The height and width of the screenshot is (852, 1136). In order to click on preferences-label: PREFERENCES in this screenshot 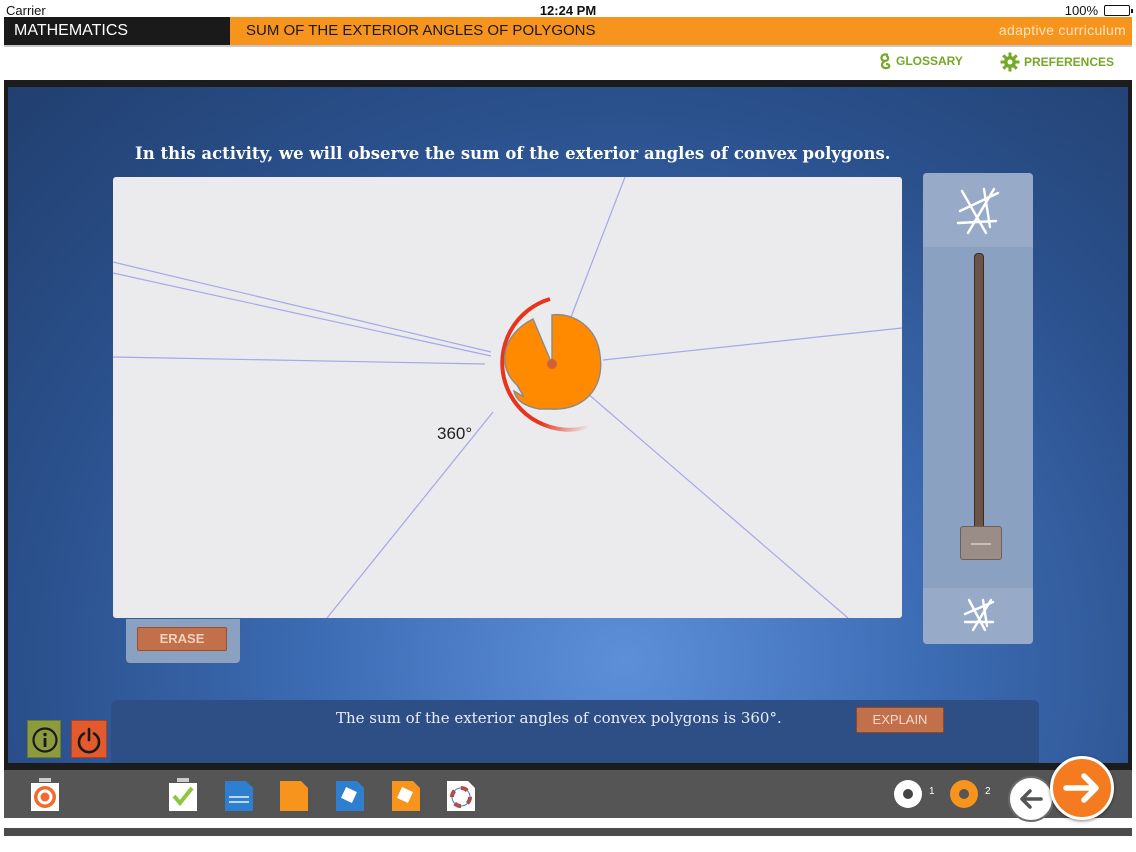, I will do `click(1069, 62)`.